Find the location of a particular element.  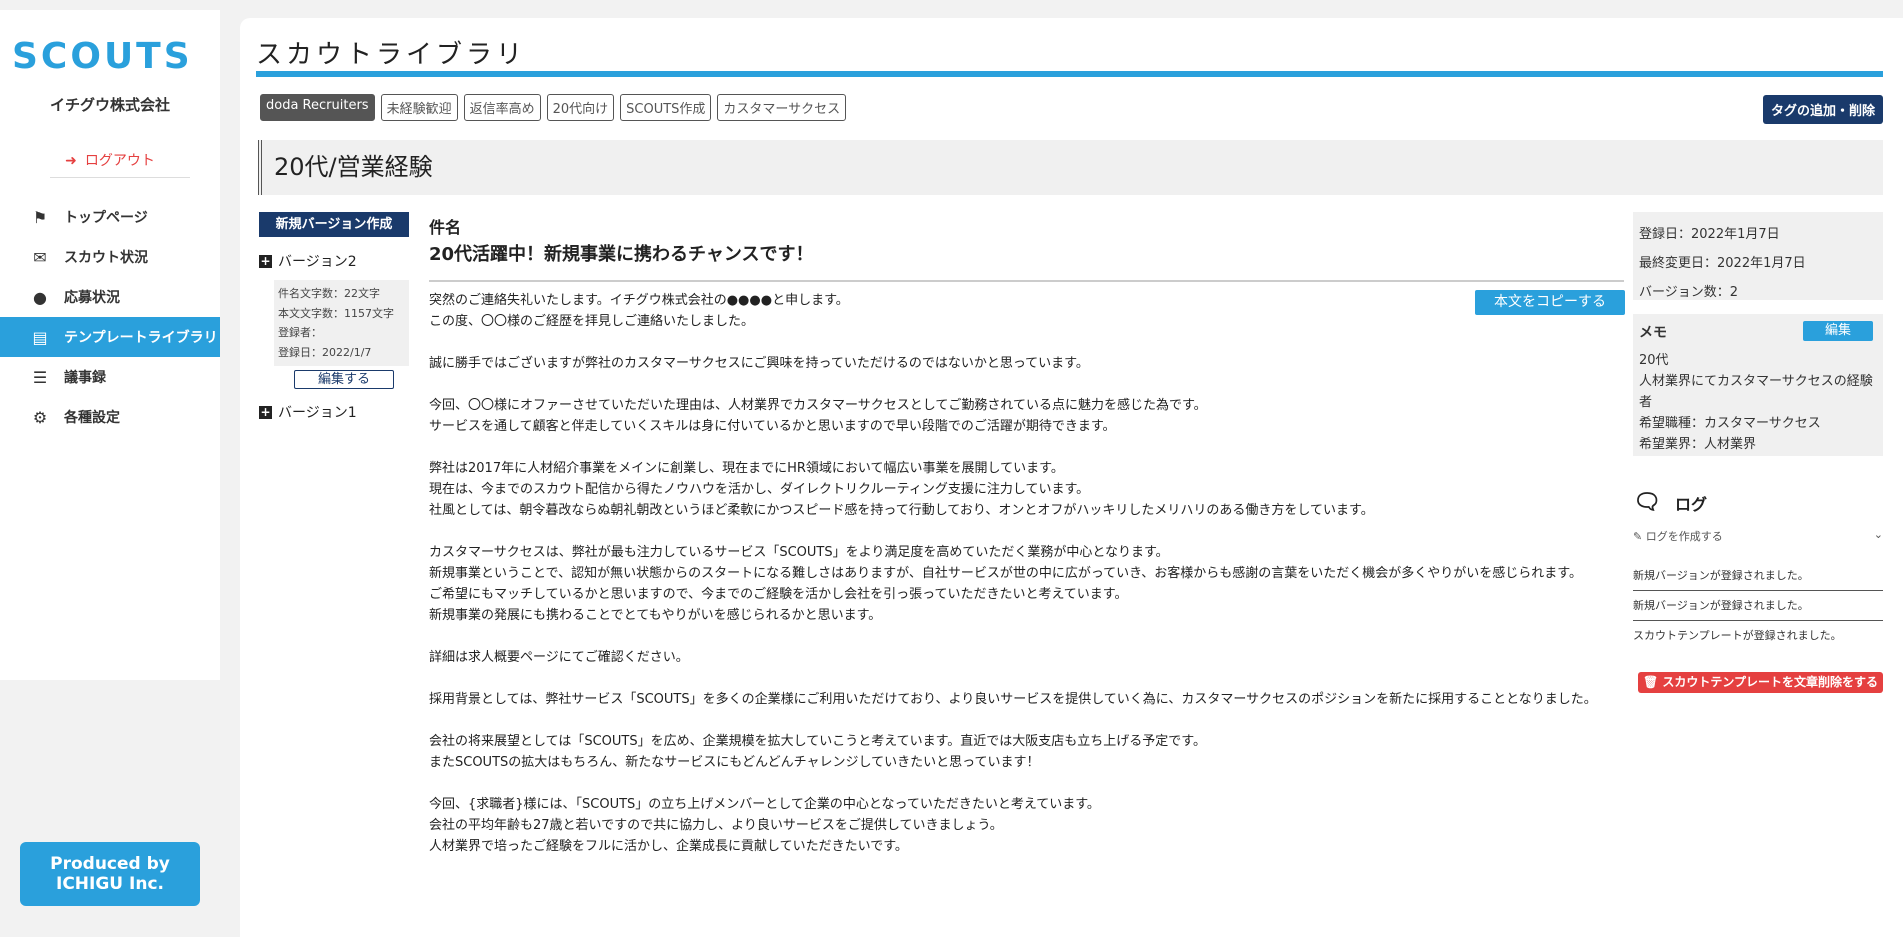

sidebar-item-scout-status: ✉ スカウト状況 is located at coordinates (110, 257).